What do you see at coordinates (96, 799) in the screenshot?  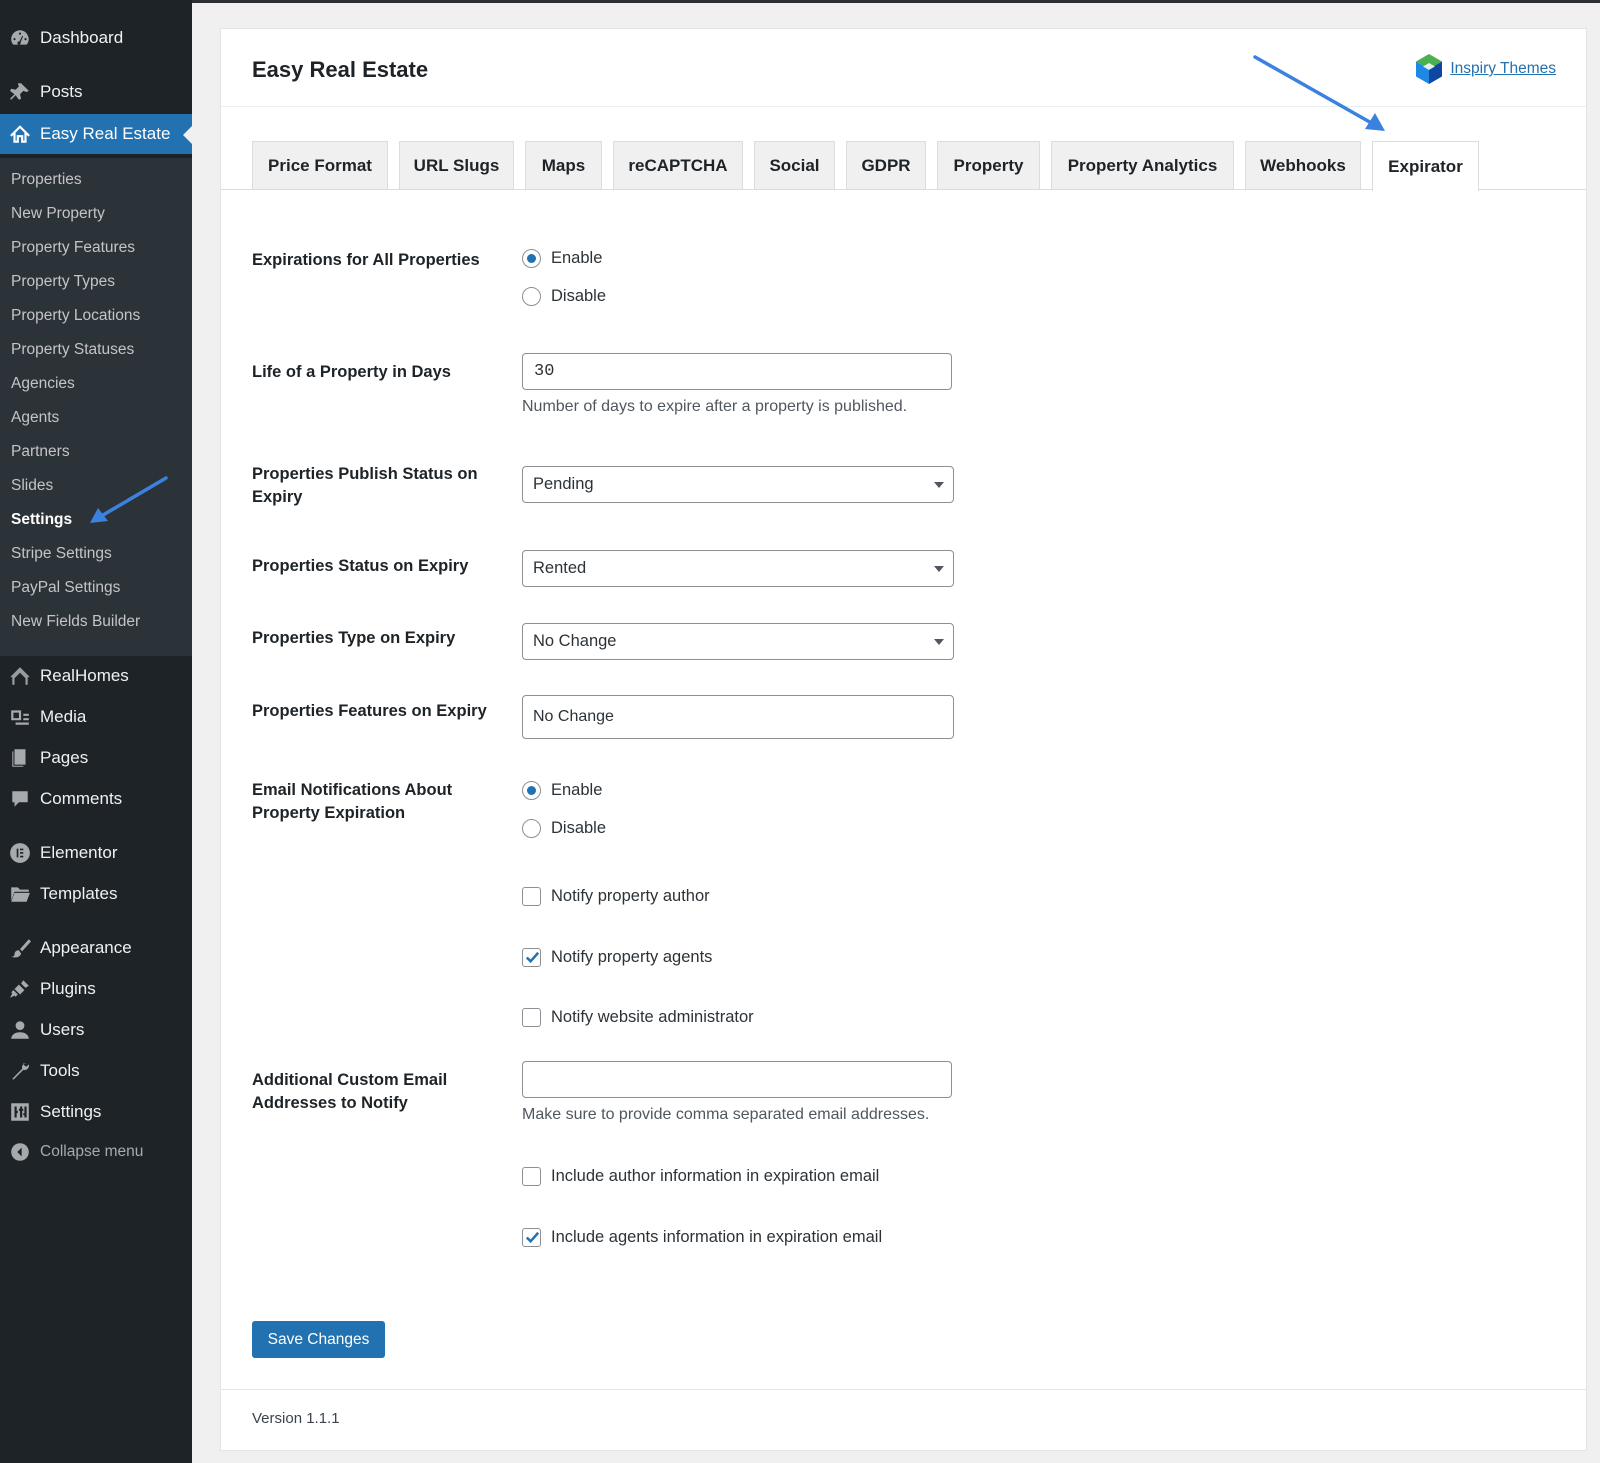 I see `menu-comments: Comments` at bounding box center [96, 799].